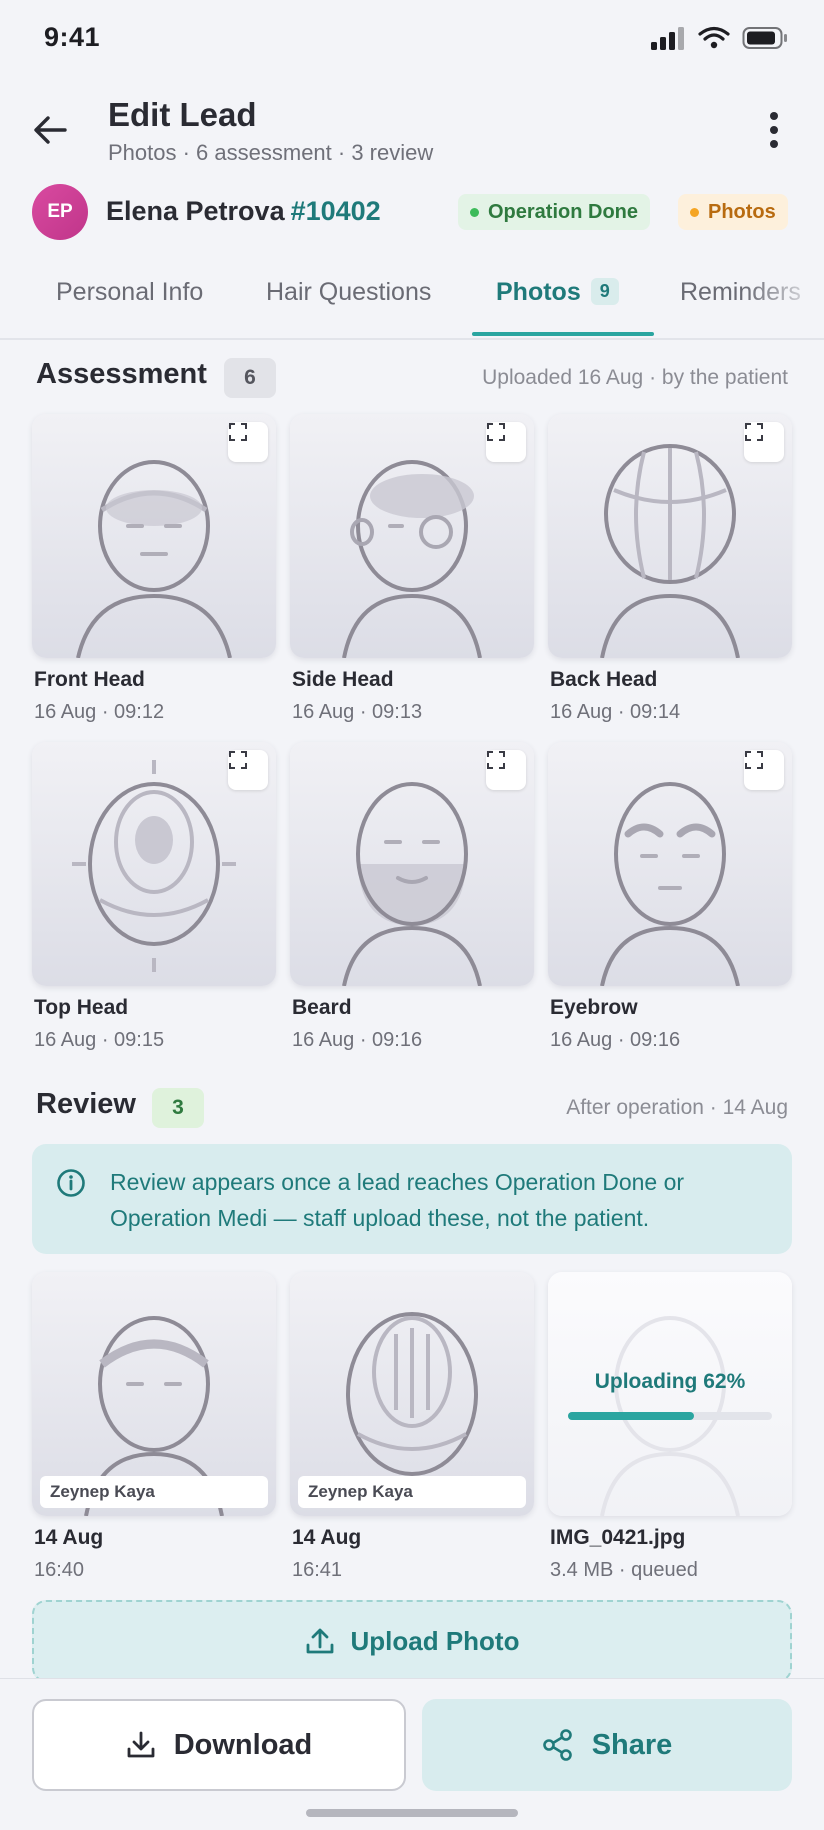  I want to click on photo-tile-beard, so click(412, 864).